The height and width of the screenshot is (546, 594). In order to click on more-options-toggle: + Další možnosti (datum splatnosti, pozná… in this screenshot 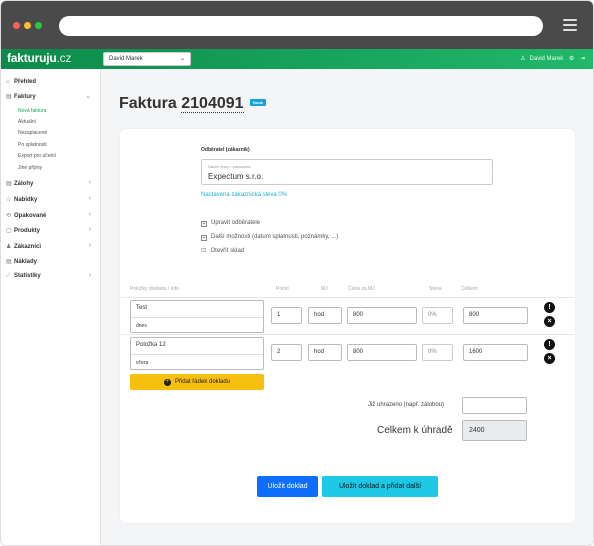, I will do `click(269, 237)`.